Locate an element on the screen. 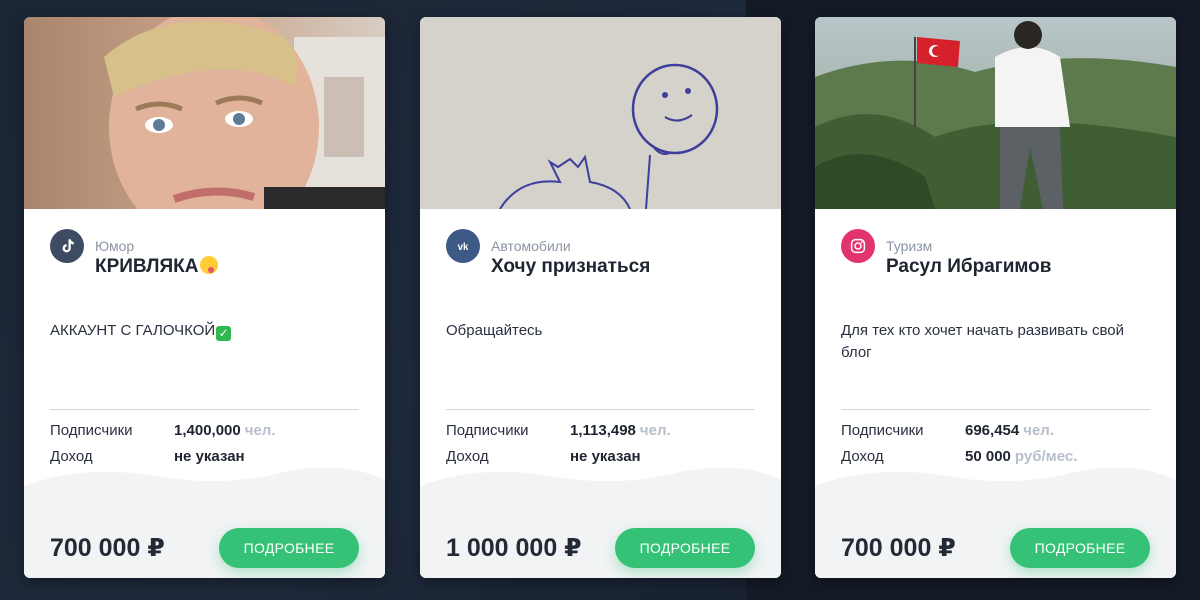  subscribers-value: 1,113,498 чел. is located at coordinates (620, 430).